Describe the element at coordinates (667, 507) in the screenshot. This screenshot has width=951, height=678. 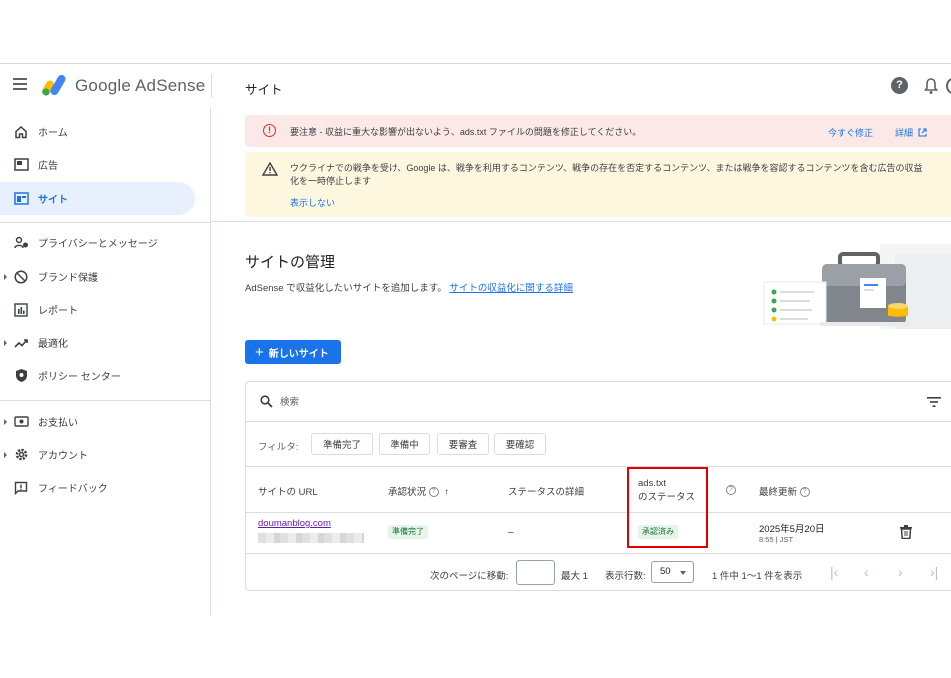
I see `highlight-box-ads-txt` at that location.